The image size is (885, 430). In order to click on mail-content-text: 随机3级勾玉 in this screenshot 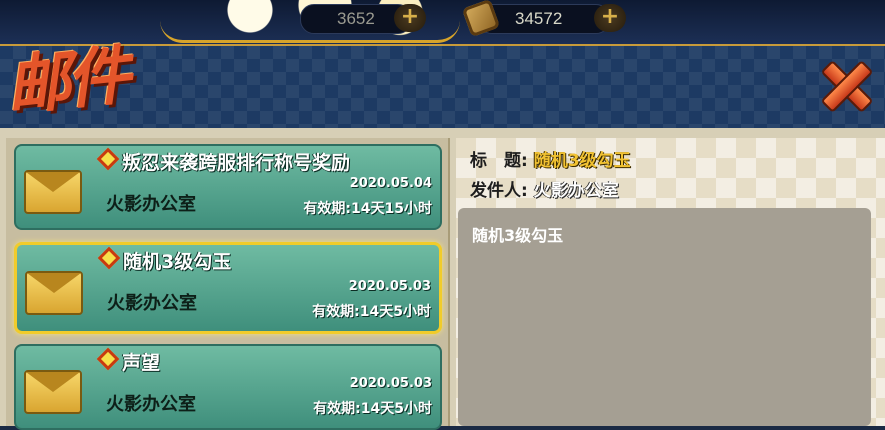, I will do `click(518, 235)`.